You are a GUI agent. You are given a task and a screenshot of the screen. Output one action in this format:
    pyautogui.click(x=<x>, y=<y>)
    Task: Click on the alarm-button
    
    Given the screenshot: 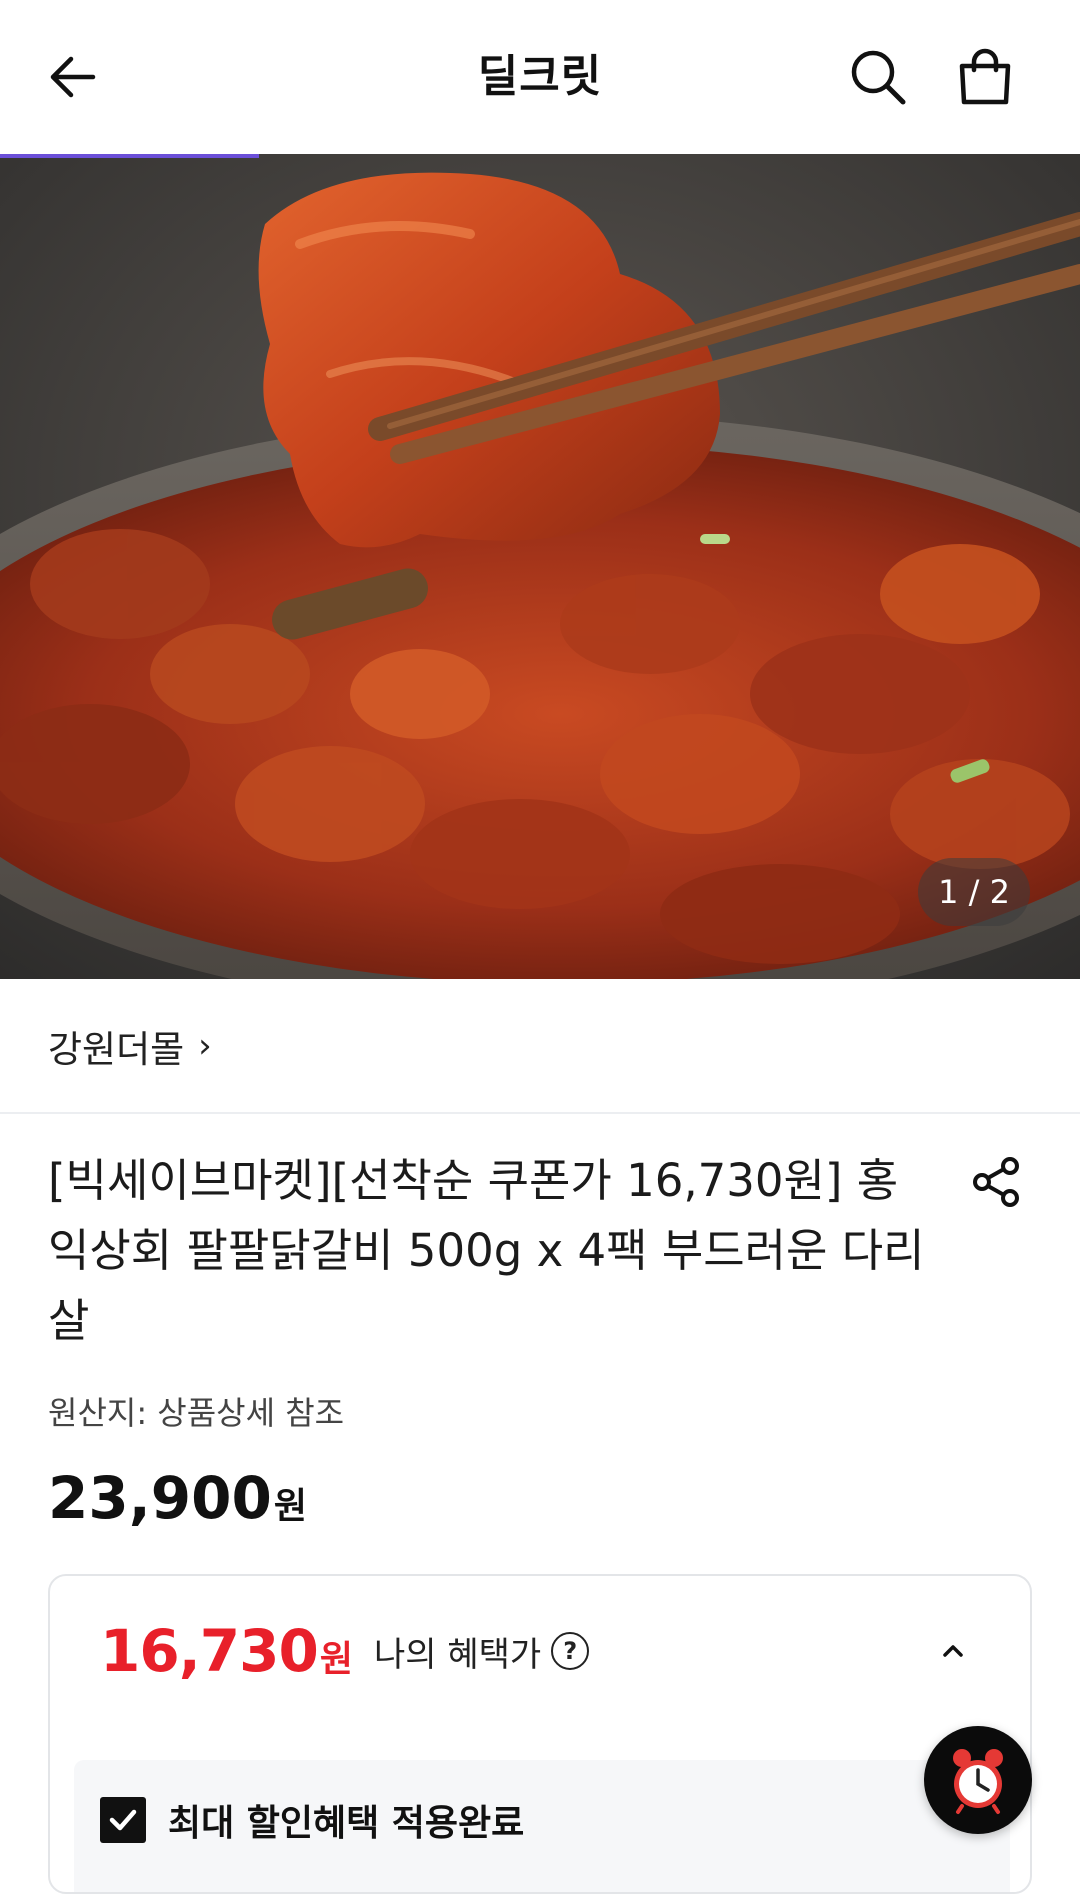 What is the action you would take?
    pyautogui.click(x=978, y=1780)
    